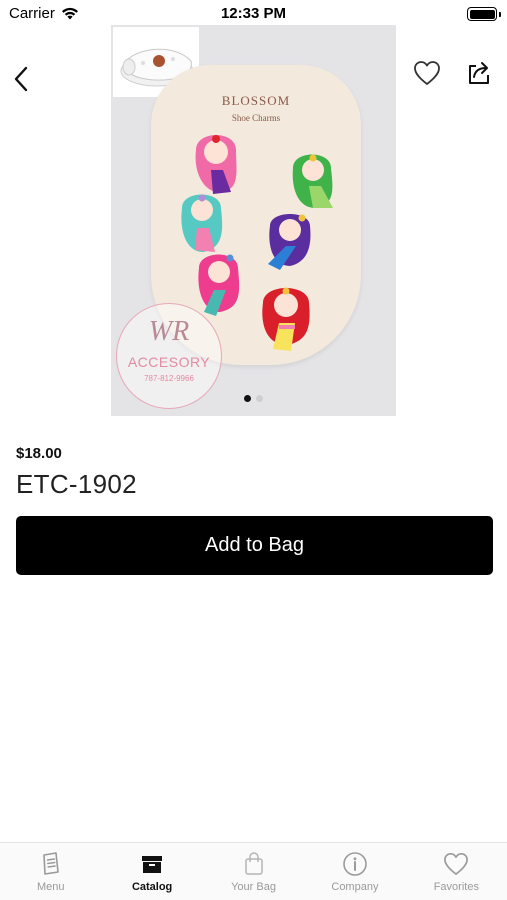  Describe the element at coordinates (253, 398) in the screenshot. I see `image-pager` at that location.